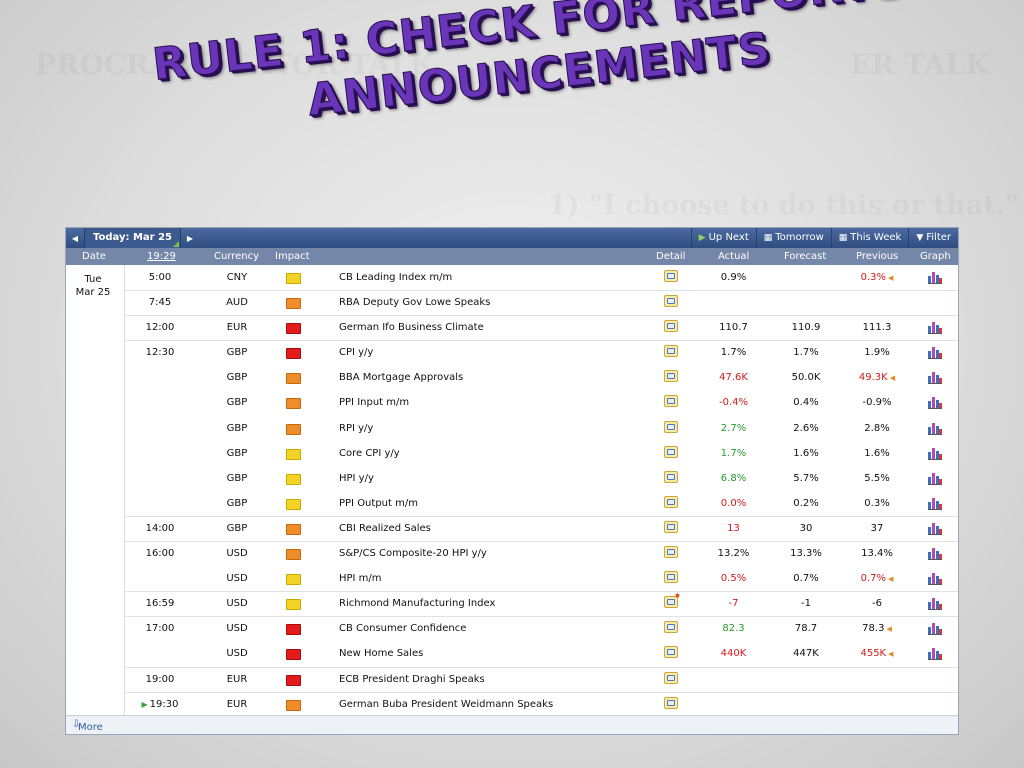 This screenshot has width=1024, height=768. I want to click on col-graph: Graph, so click(935, 256).